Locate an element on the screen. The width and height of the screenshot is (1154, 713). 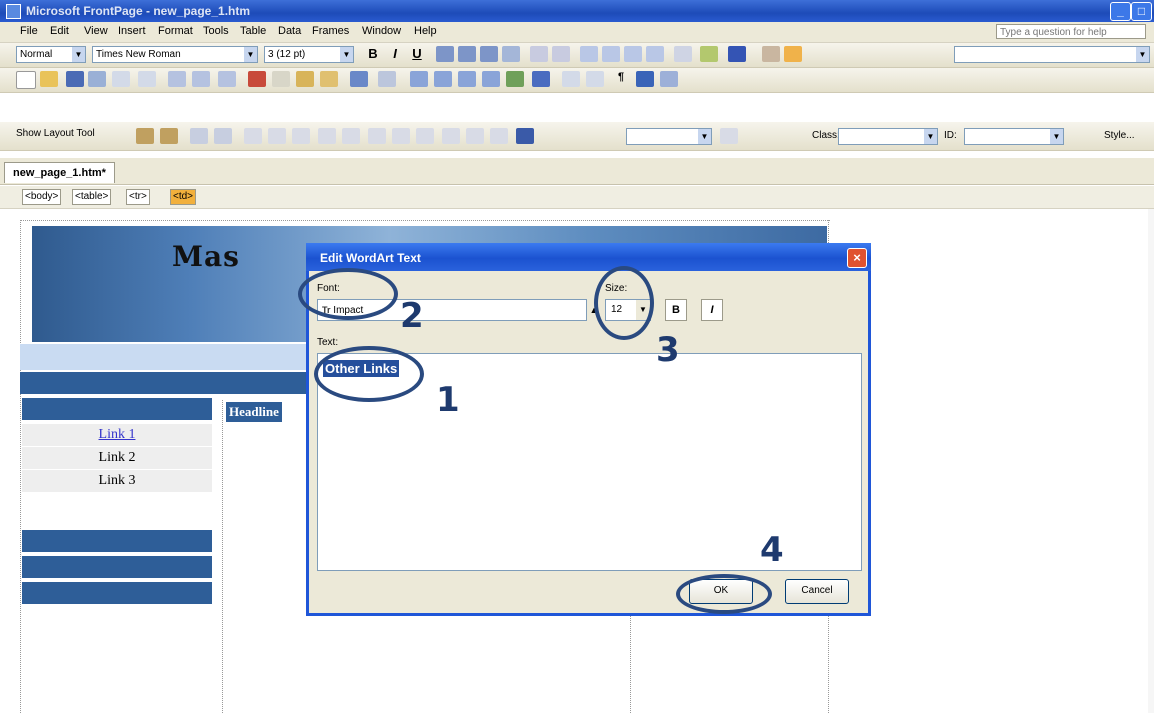
preview-icon is located at coordinates (177, 79).